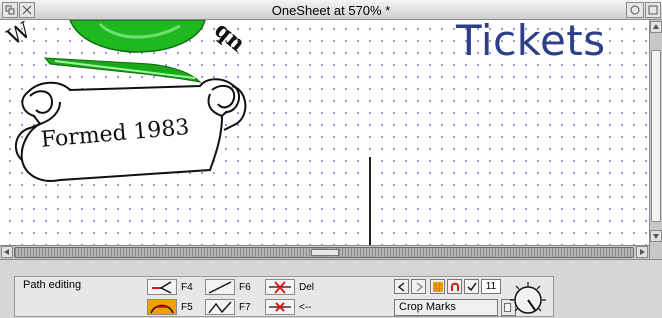 This screenshot has height=318, width=662. Describe the element at coordinates (280, 287) in the screenshot. I see `delete-node-icon` at that location.